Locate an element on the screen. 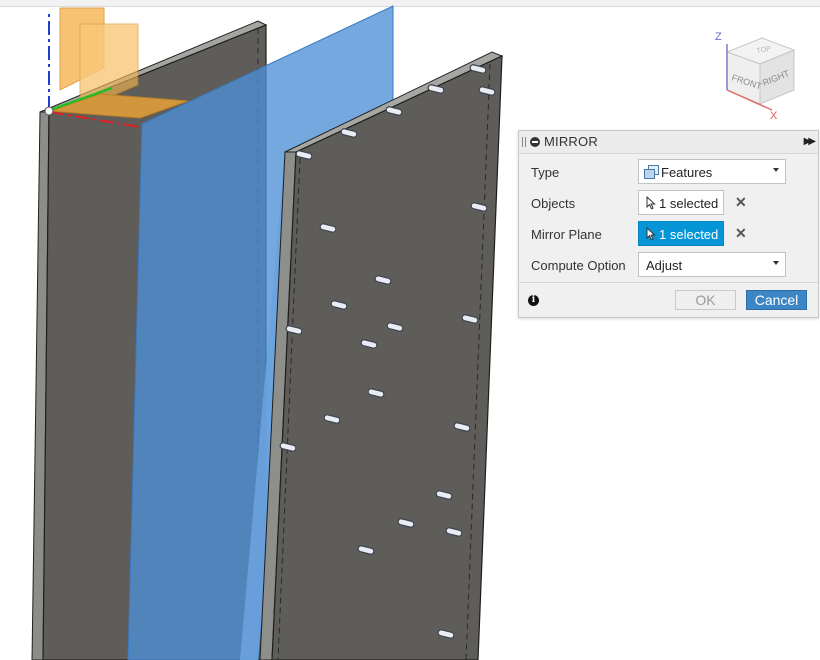 This screenshot has height=660, width=820. clear-objects-icon: ✕ is located at coordinates (741, 202).